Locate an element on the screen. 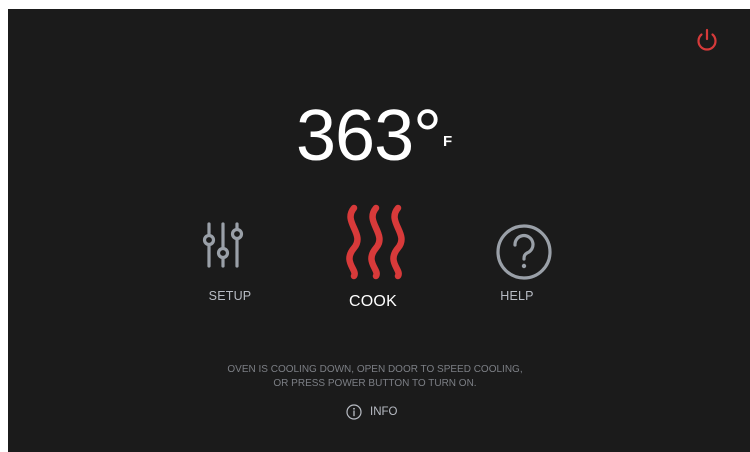 The image size is (750, 452). temperature-value: 363° is located at coordinates (369, 136).